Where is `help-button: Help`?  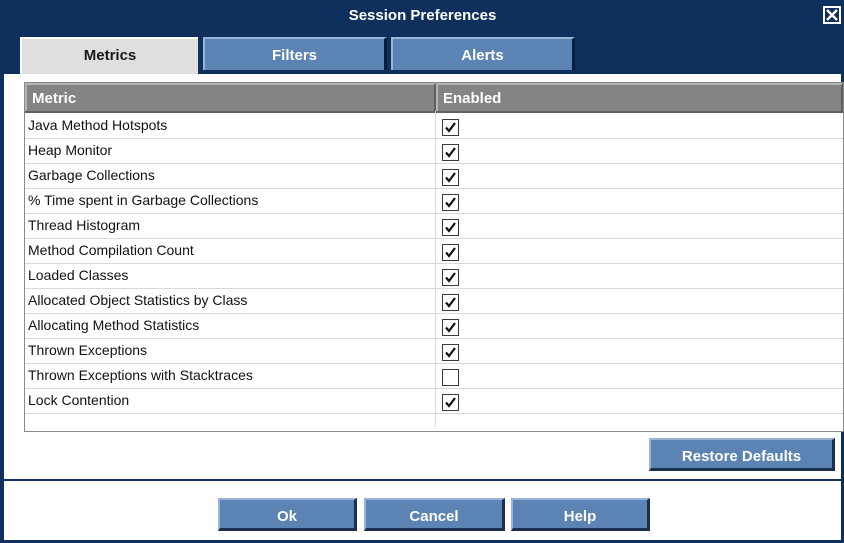 help-button: Help is located at coordinates (580, 514).